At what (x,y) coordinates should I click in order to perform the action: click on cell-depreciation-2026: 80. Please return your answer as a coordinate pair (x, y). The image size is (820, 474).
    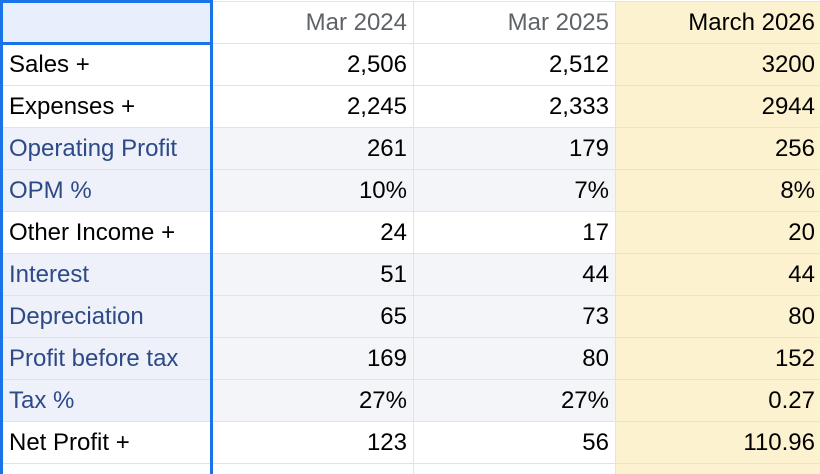
    Looking at the image, I should click on (717, 317).